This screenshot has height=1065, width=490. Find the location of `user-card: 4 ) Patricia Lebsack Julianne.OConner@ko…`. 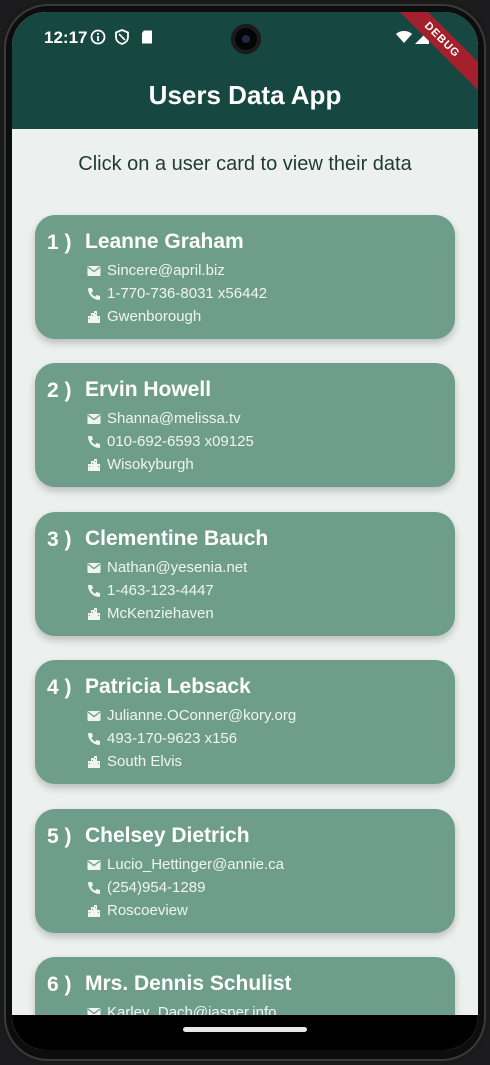

user-card: 4 ) Patricia Lebsack Julianne.OConner@ko… is located at coordinates (245, 722).